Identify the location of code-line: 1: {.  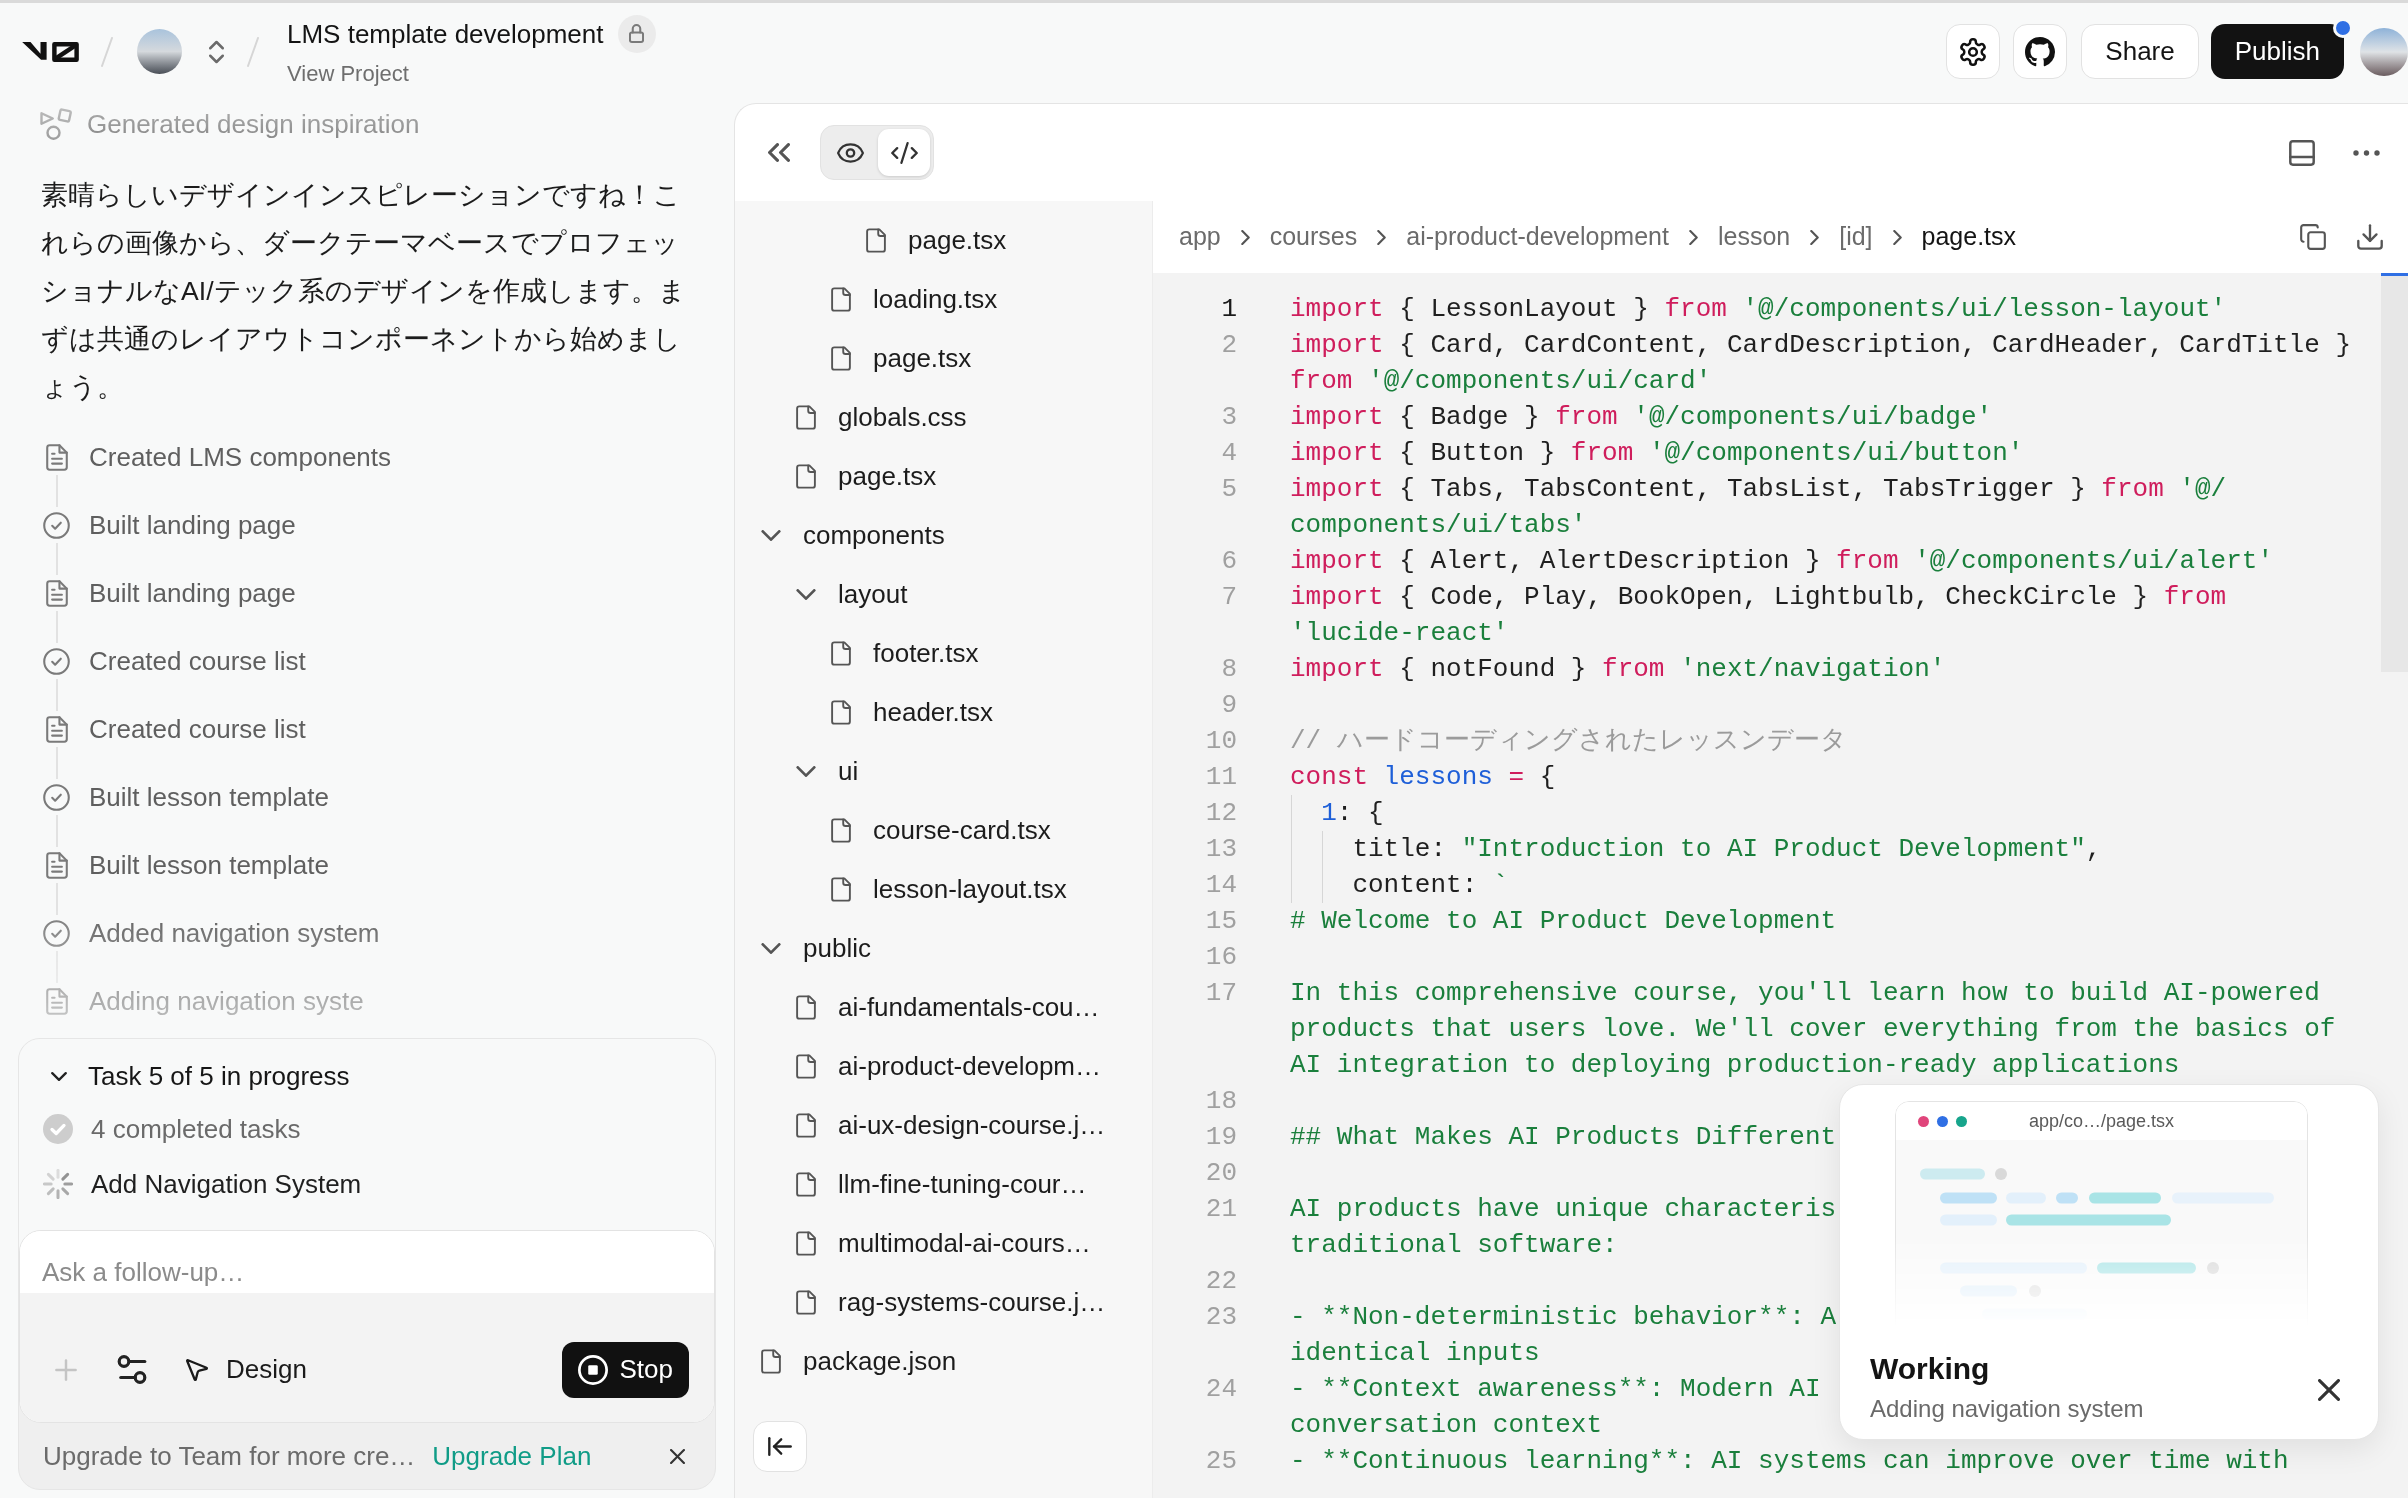
(1352, 813).